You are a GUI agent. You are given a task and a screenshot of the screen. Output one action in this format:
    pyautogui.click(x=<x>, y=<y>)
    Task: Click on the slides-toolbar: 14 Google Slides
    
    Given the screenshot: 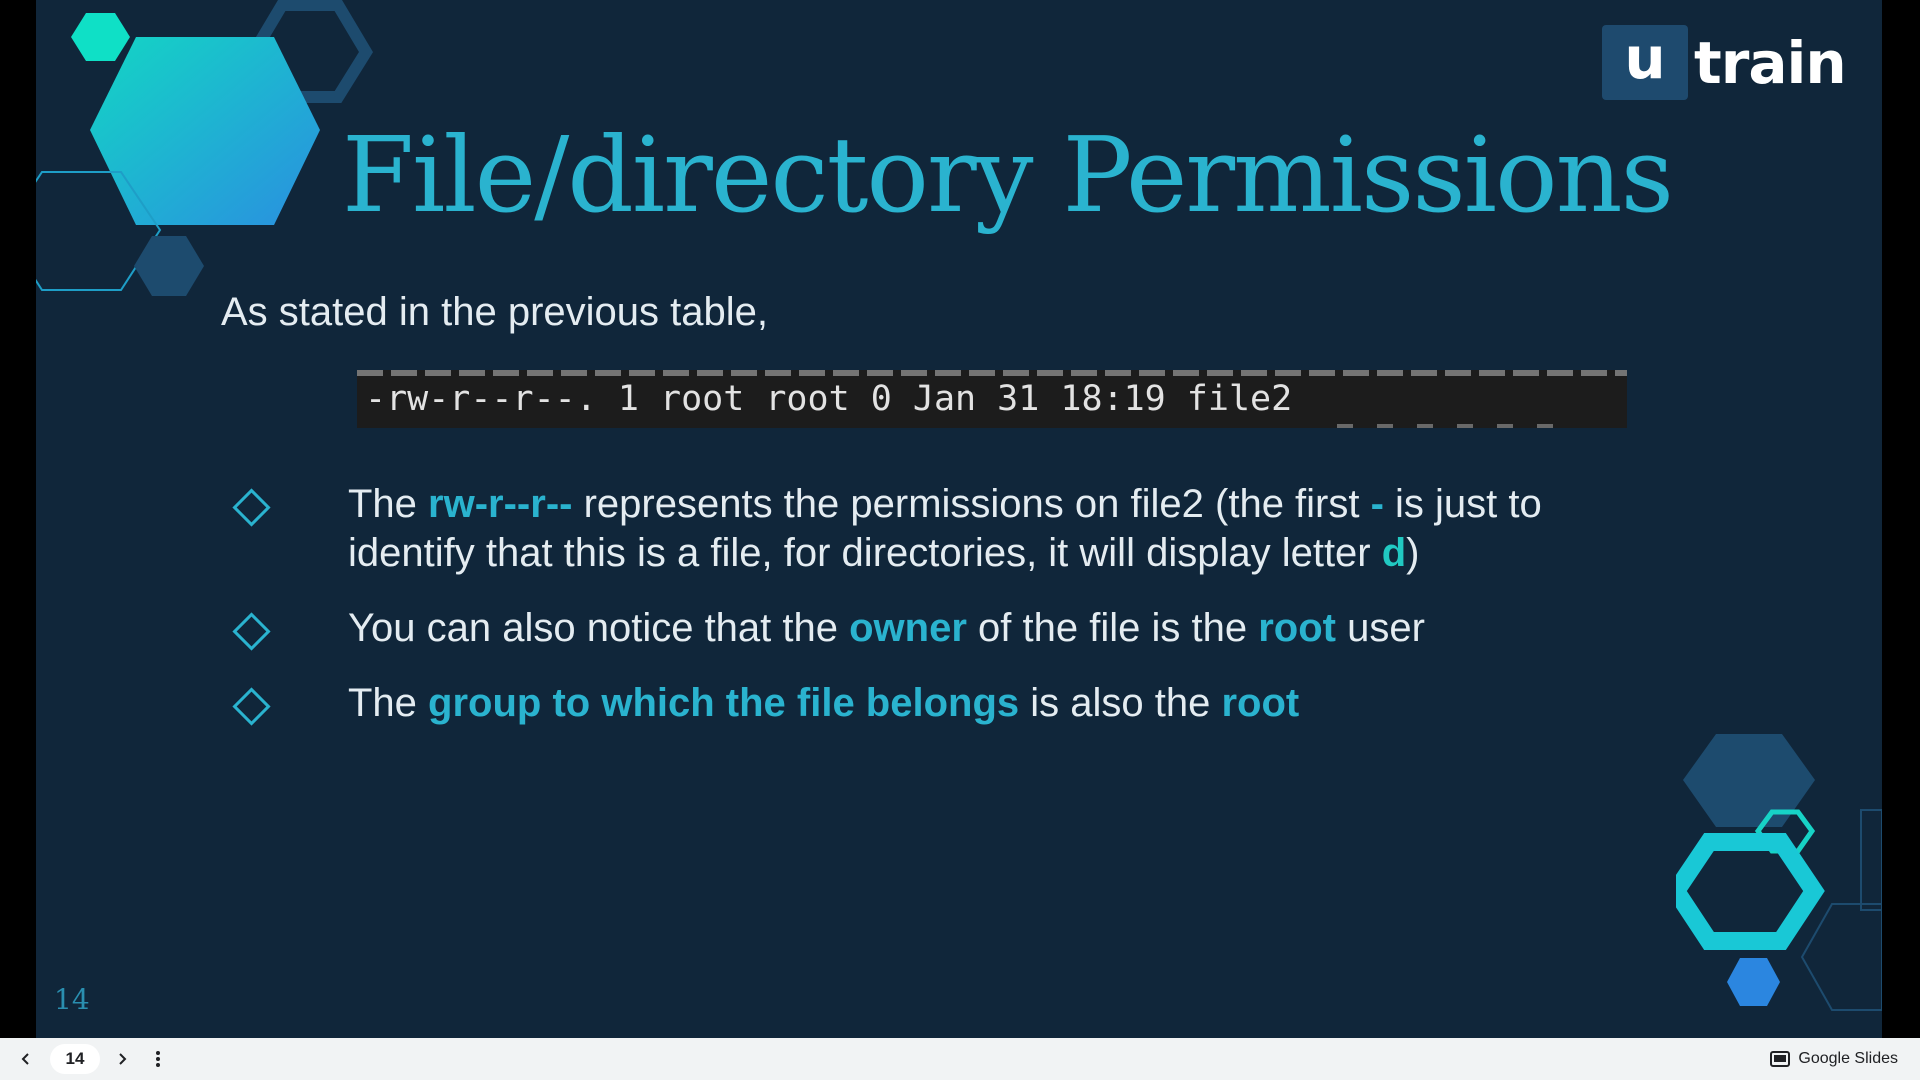 What is the action you would take?
    pyautogui.click(x=960, y=1059)
    